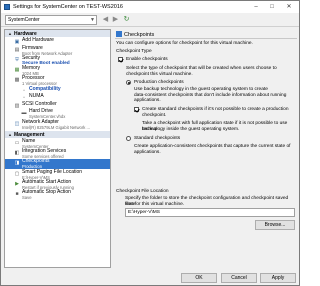  I want to click on standard-desc-2: applications., so click(147, 152).